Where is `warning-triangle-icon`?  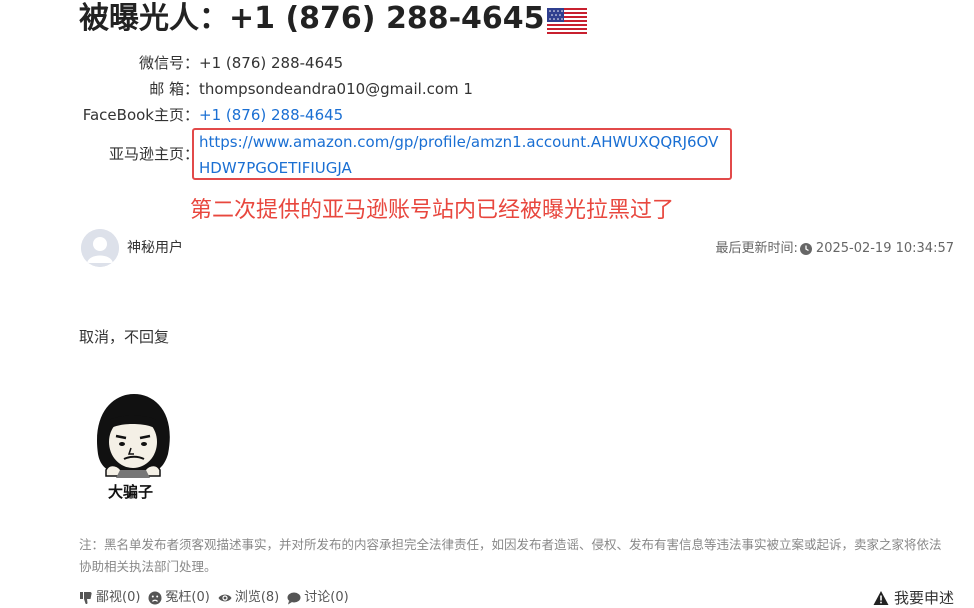
warning-triangle-icon is located at coordinates (881, 598).